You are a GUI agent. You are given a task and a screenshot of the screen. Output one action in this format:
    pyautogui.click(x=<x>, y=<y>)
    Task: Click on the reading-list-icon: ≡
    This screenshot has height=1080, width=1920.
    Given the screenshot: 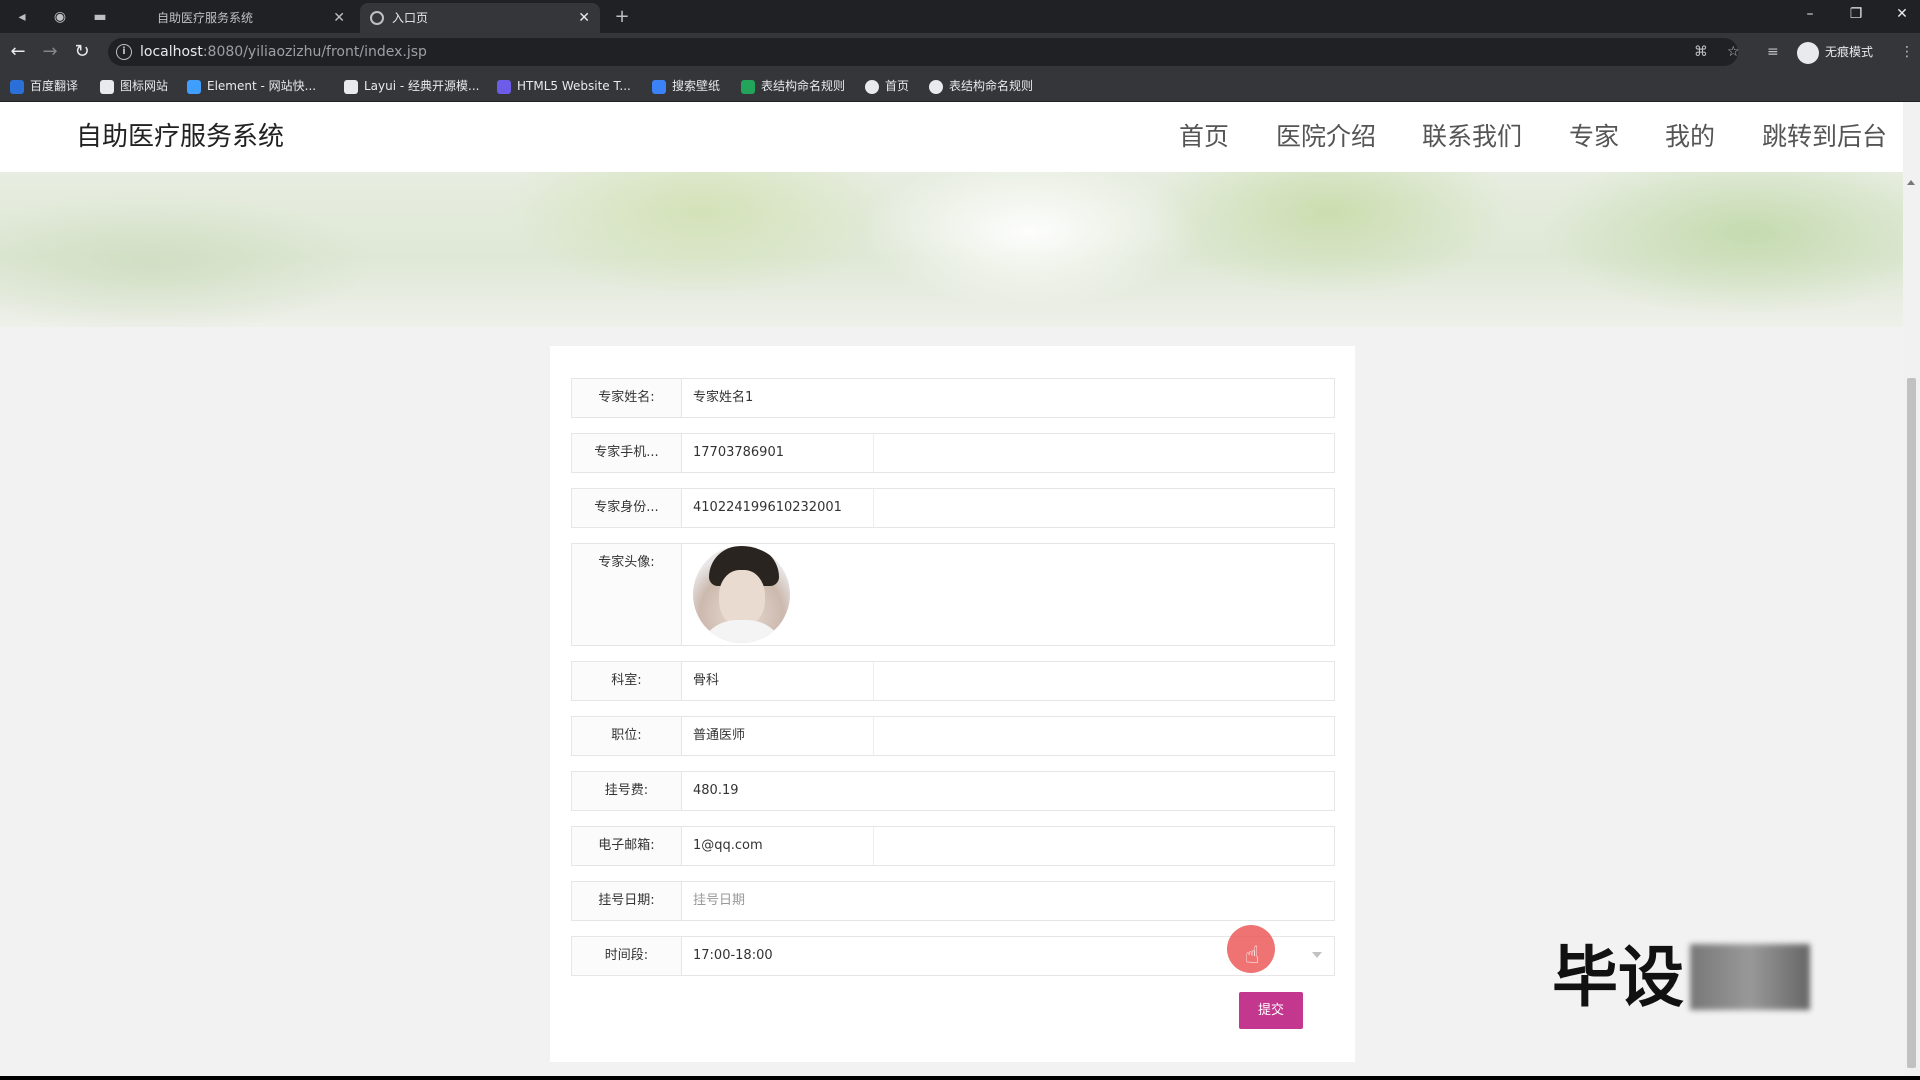 What is the action you would take?
    pyautogui.click(x=1773, y=52)
    